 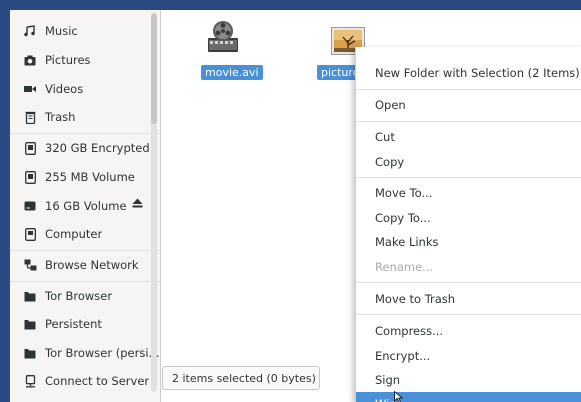 I want to click on sidebar-item-label: 16 GB Volume, so click(x=86, y=206).